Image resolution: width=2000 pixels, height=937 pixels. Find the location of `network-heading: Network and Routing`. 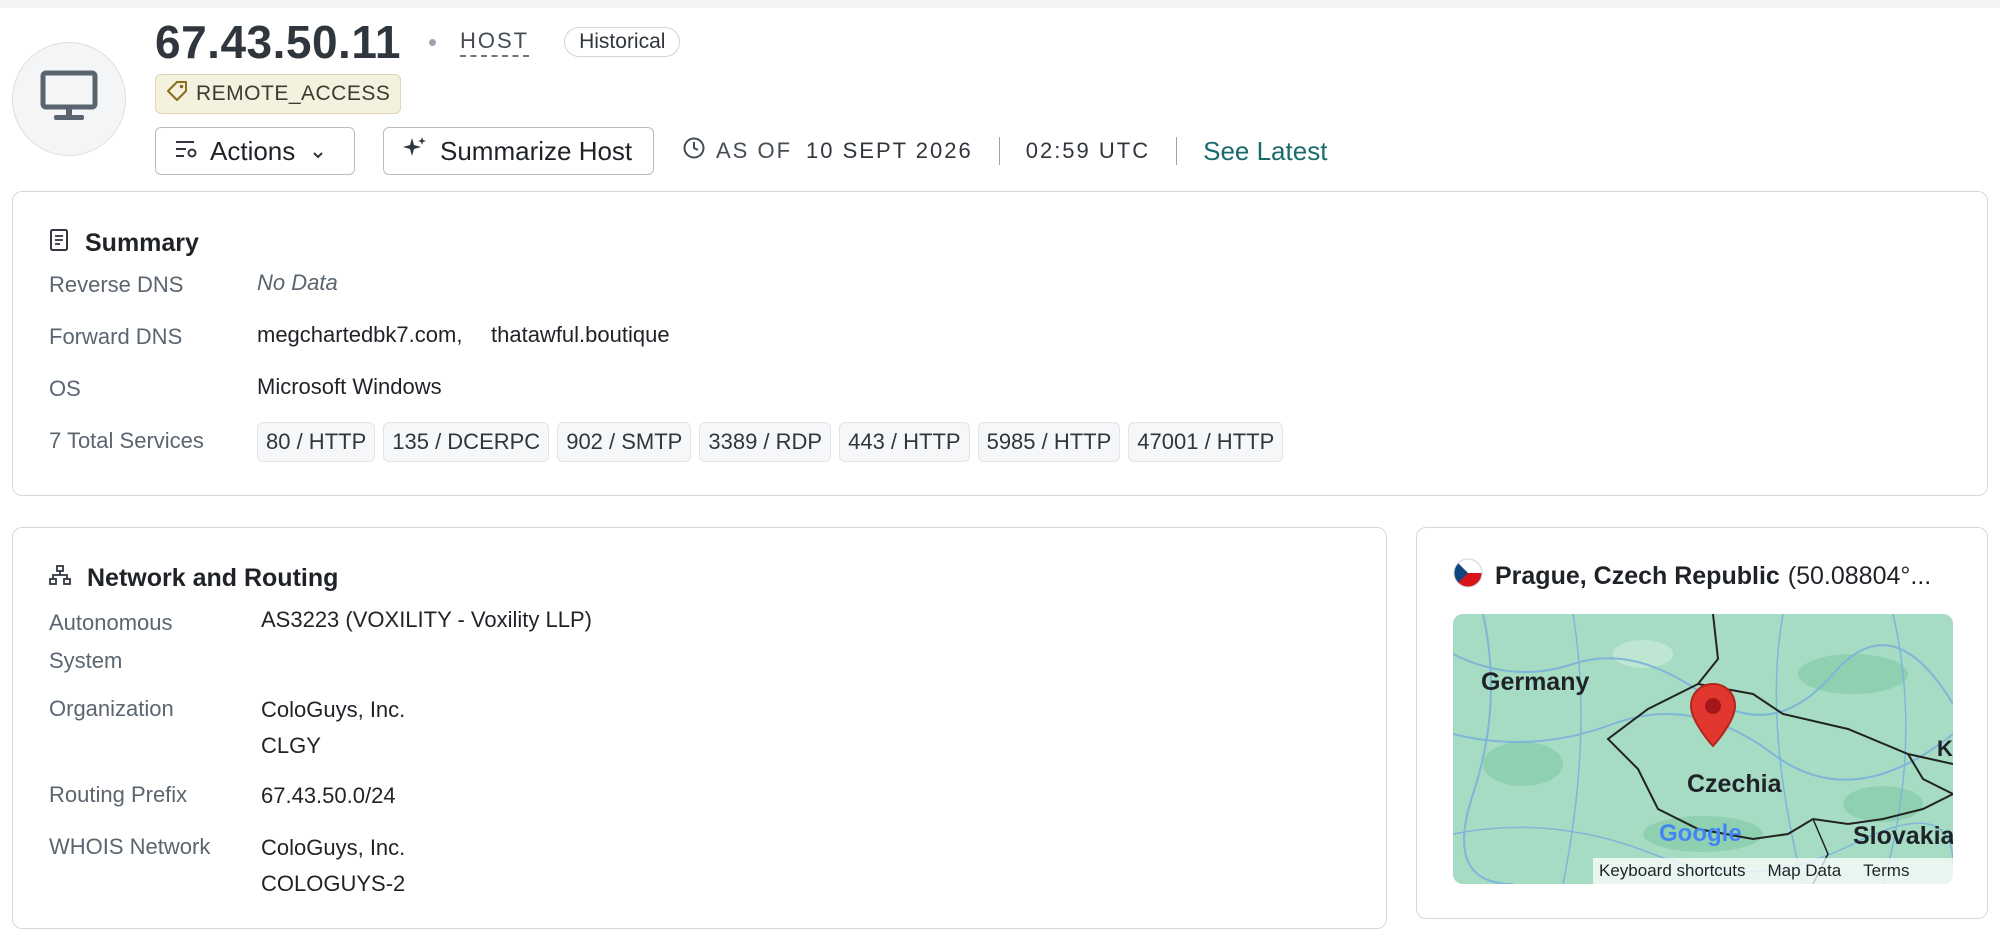

network-heading: Network and Routing is located at coordinates (193, 578).